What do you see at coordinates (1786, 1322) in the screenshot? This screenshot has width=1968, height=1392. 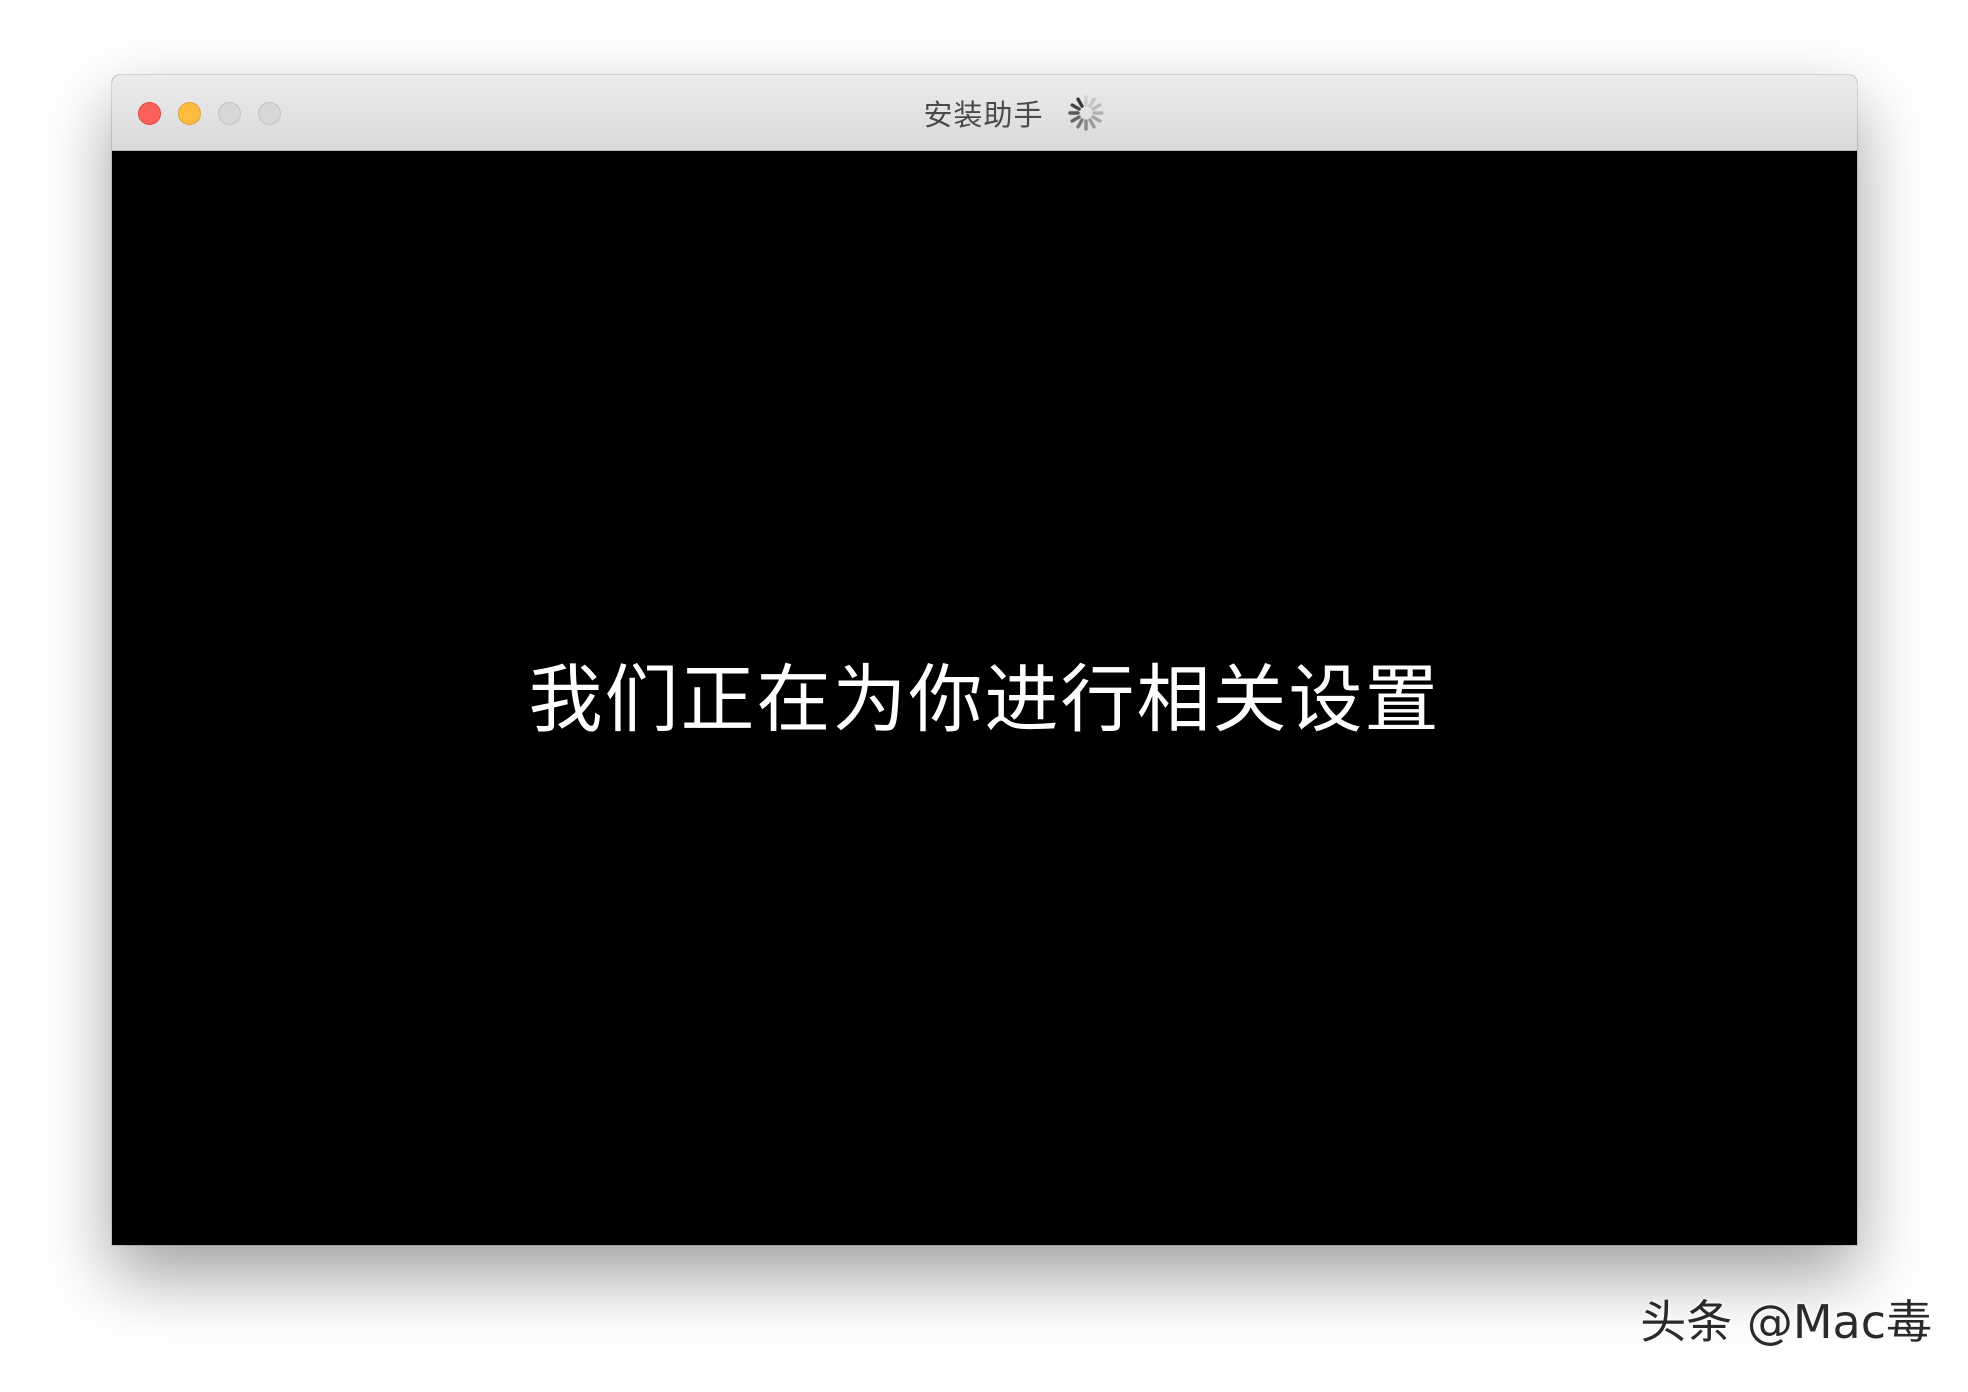 I see `watermark: 头条 @Mac毒` at bounding box center [1786, 1322].